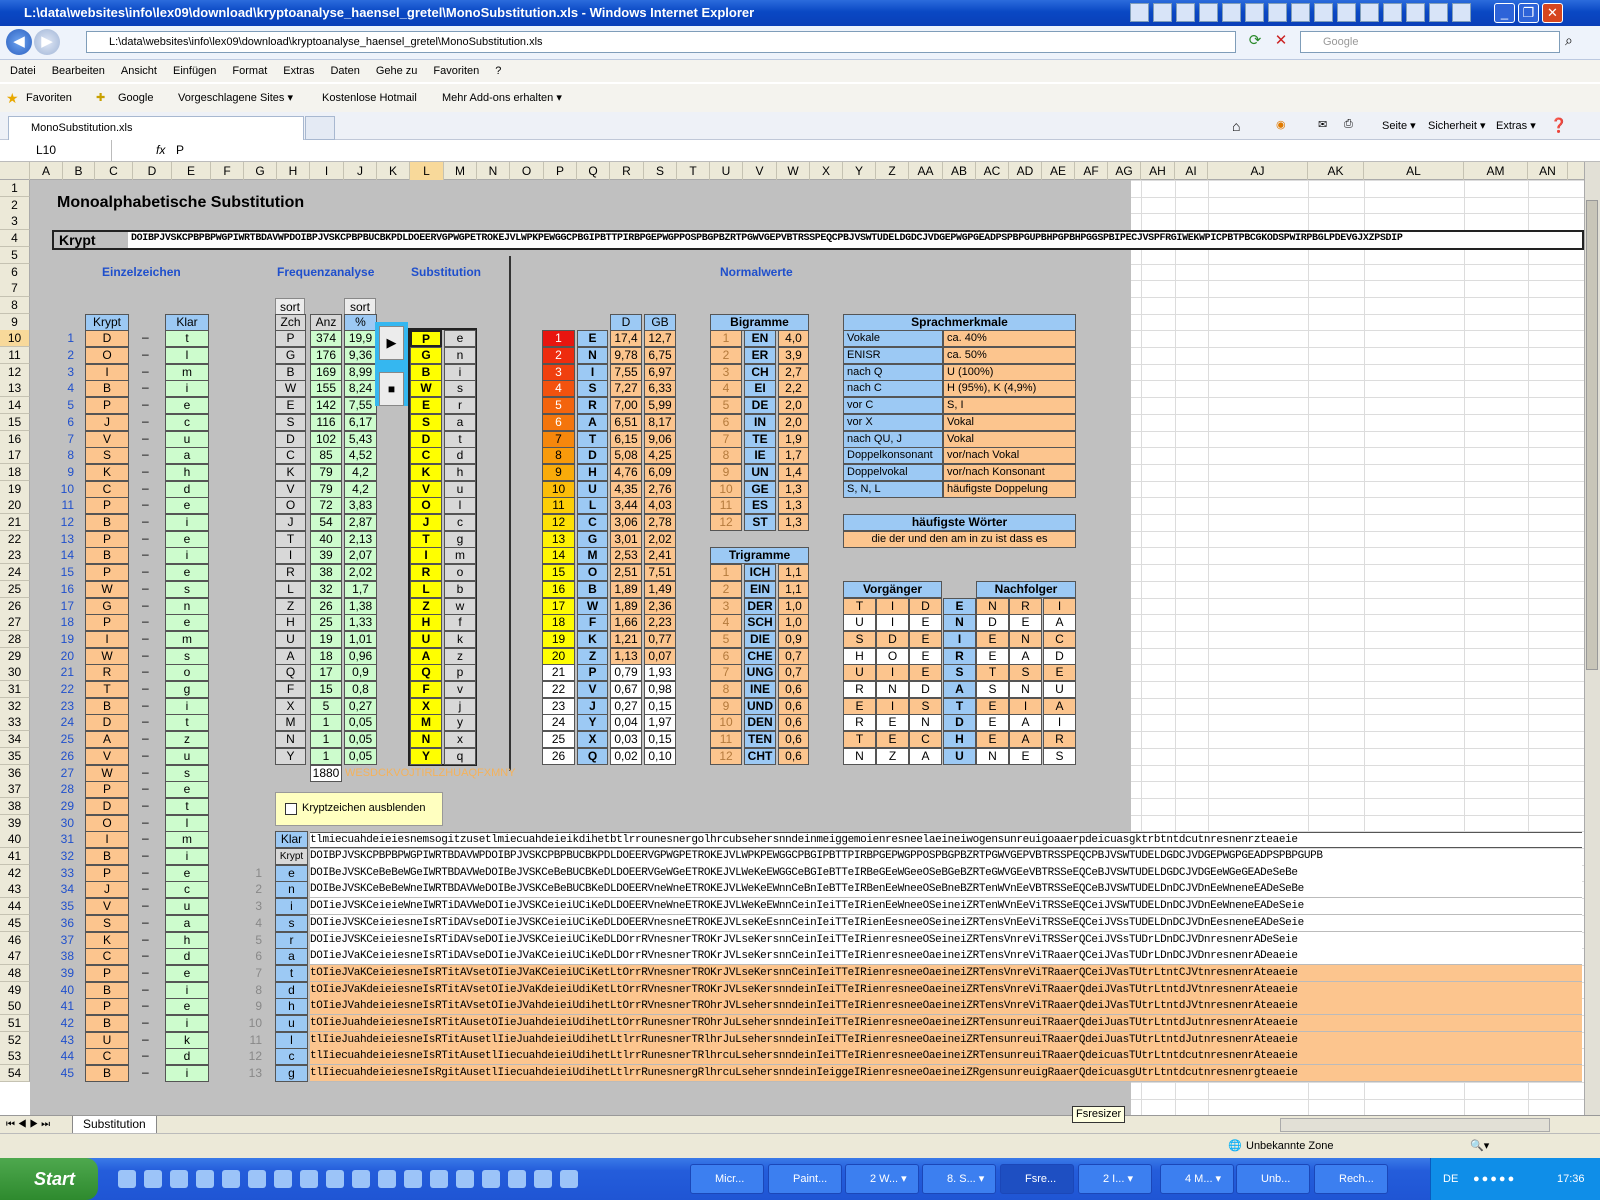 The image size is (1600, 1200). What do you see at coordinates (28, 1124) in the screenshot?
I see `sheet-nav-icons: ⏮ ◀ ▶ ⏭` at bounding box center [28, 1124].